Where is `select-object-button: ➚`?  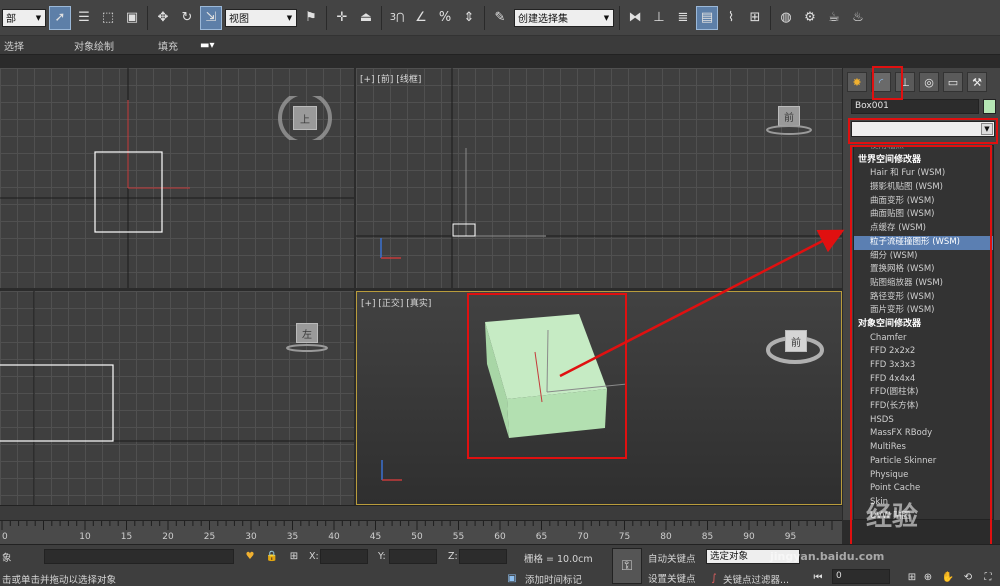 select-object-button: ➚ is located at coordinates (60, 17).